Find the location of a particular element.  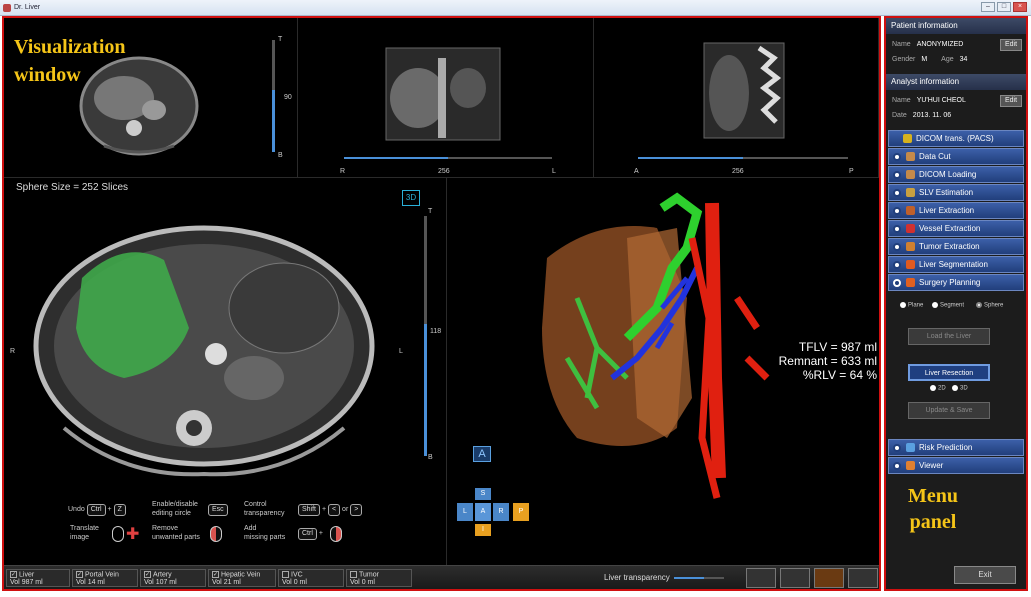

remnant-value: Remnant = 633 ml is located at coordinates (827, 361).